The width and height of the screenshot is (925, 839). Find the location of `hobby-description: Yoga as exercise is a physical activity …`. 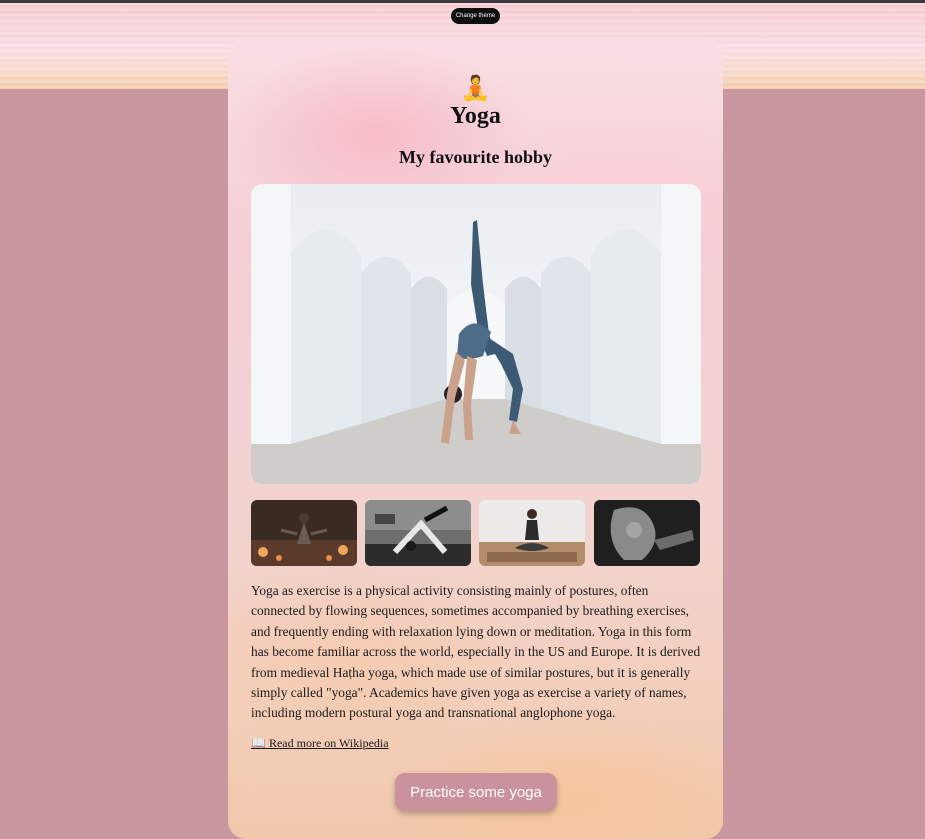

hobby-description: Yoga as exercise is a physical activity … is located at coordinates (476, 652).